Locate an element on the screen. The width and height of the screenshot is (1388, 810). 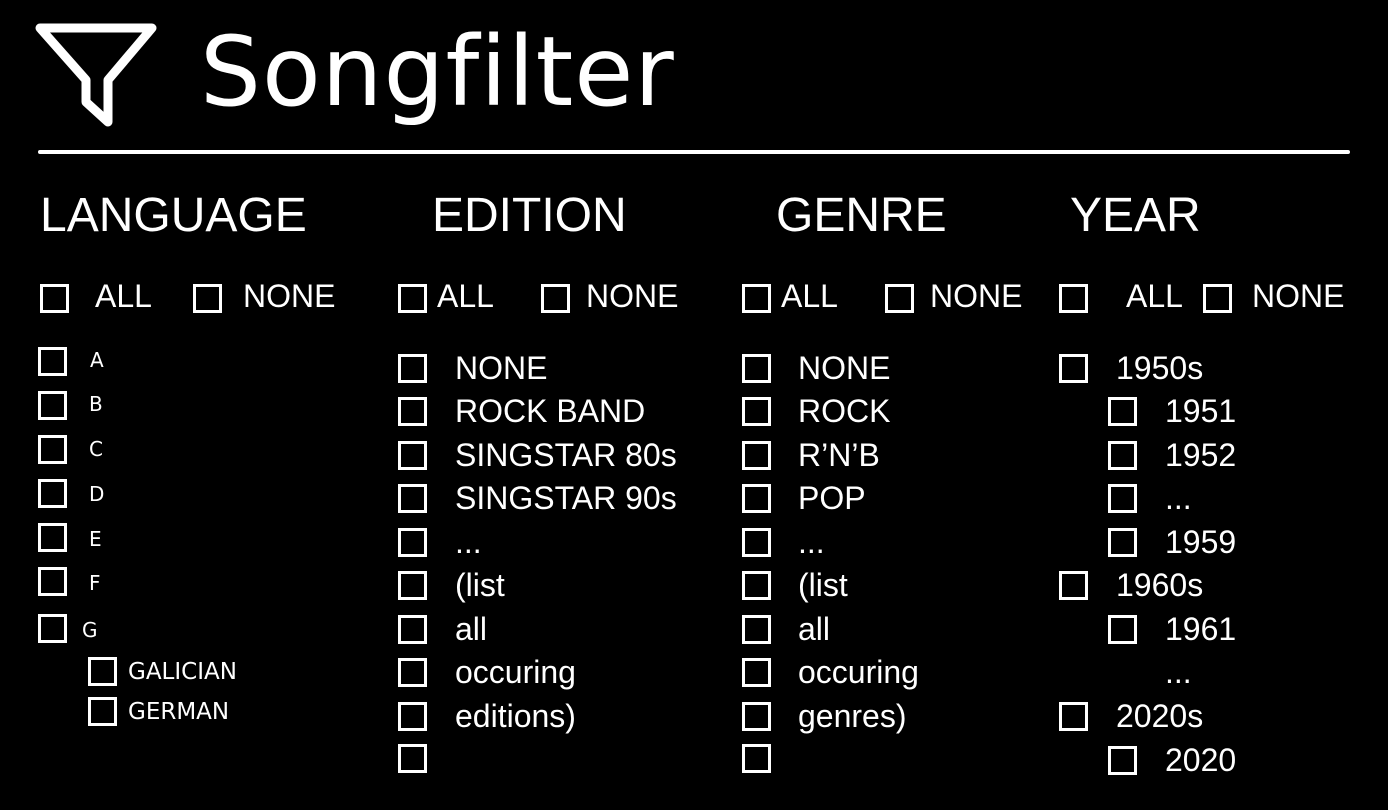
edition-item-label: SINGSTAR 90s is located at coordinates (566, 498).